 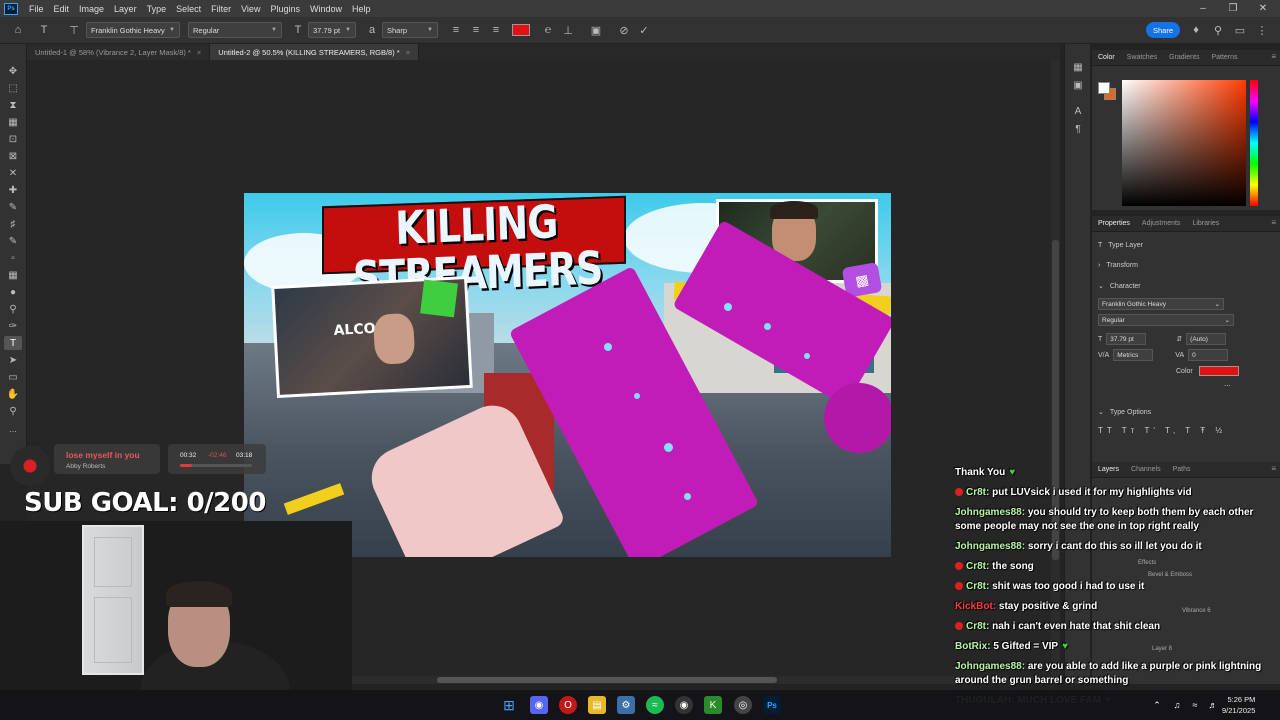 What do you see at coordinates (1240, 30) in the screenshot?
I see `workspace-icon: ▭` at bounding box center [1240, 30].